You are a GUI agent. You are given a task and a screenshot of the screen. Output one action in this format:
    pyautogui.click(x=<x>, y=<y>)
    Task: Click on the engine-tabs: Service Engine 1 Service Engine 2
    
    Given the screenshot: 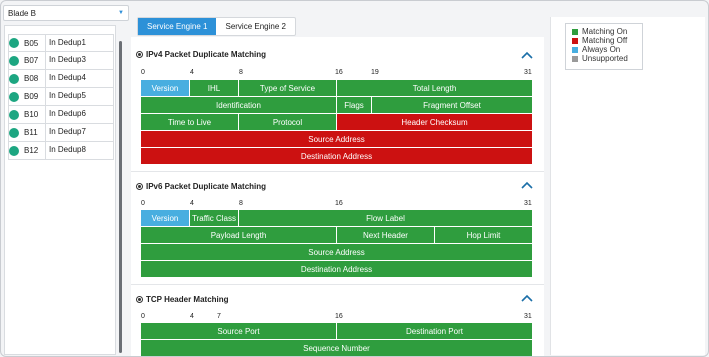 What is the action you would take?
    pyautogui.click(x=216, y=26)
    